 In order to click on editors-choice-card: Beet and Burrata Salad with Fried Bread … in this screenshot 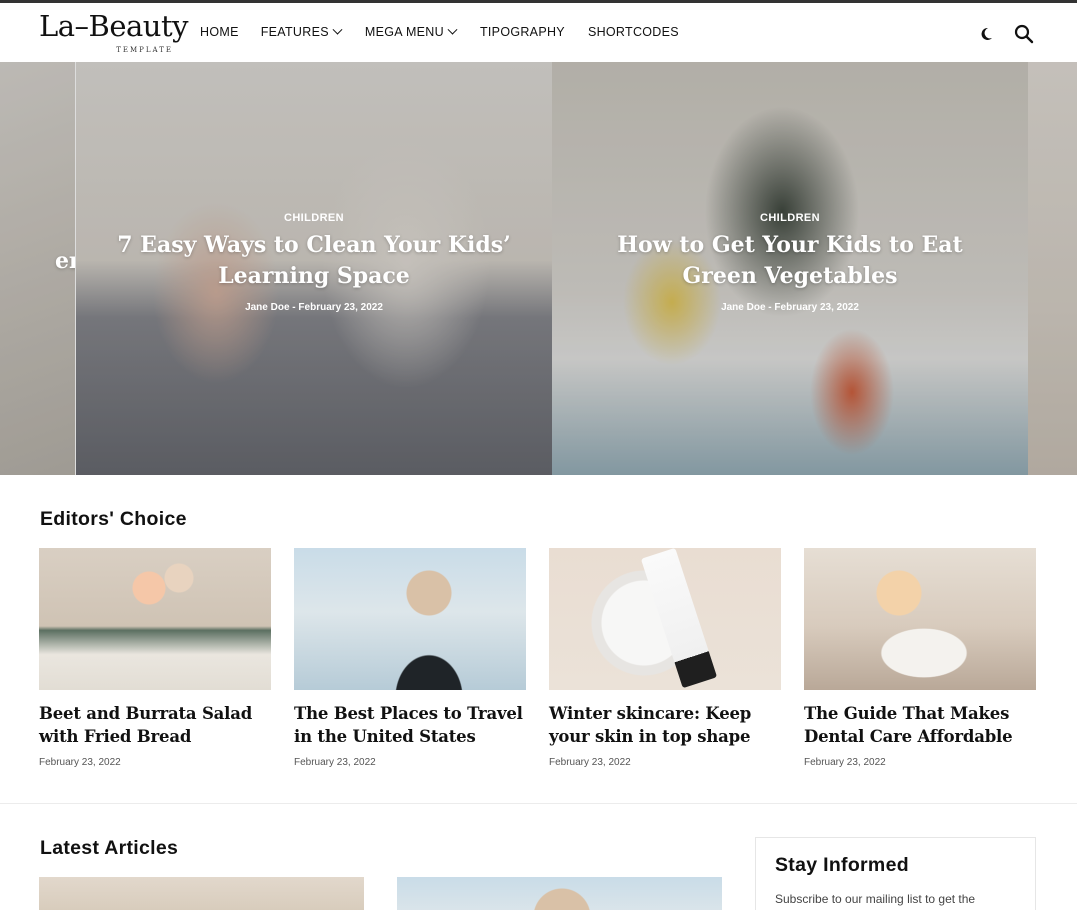, I will do `click(155, 658)`.